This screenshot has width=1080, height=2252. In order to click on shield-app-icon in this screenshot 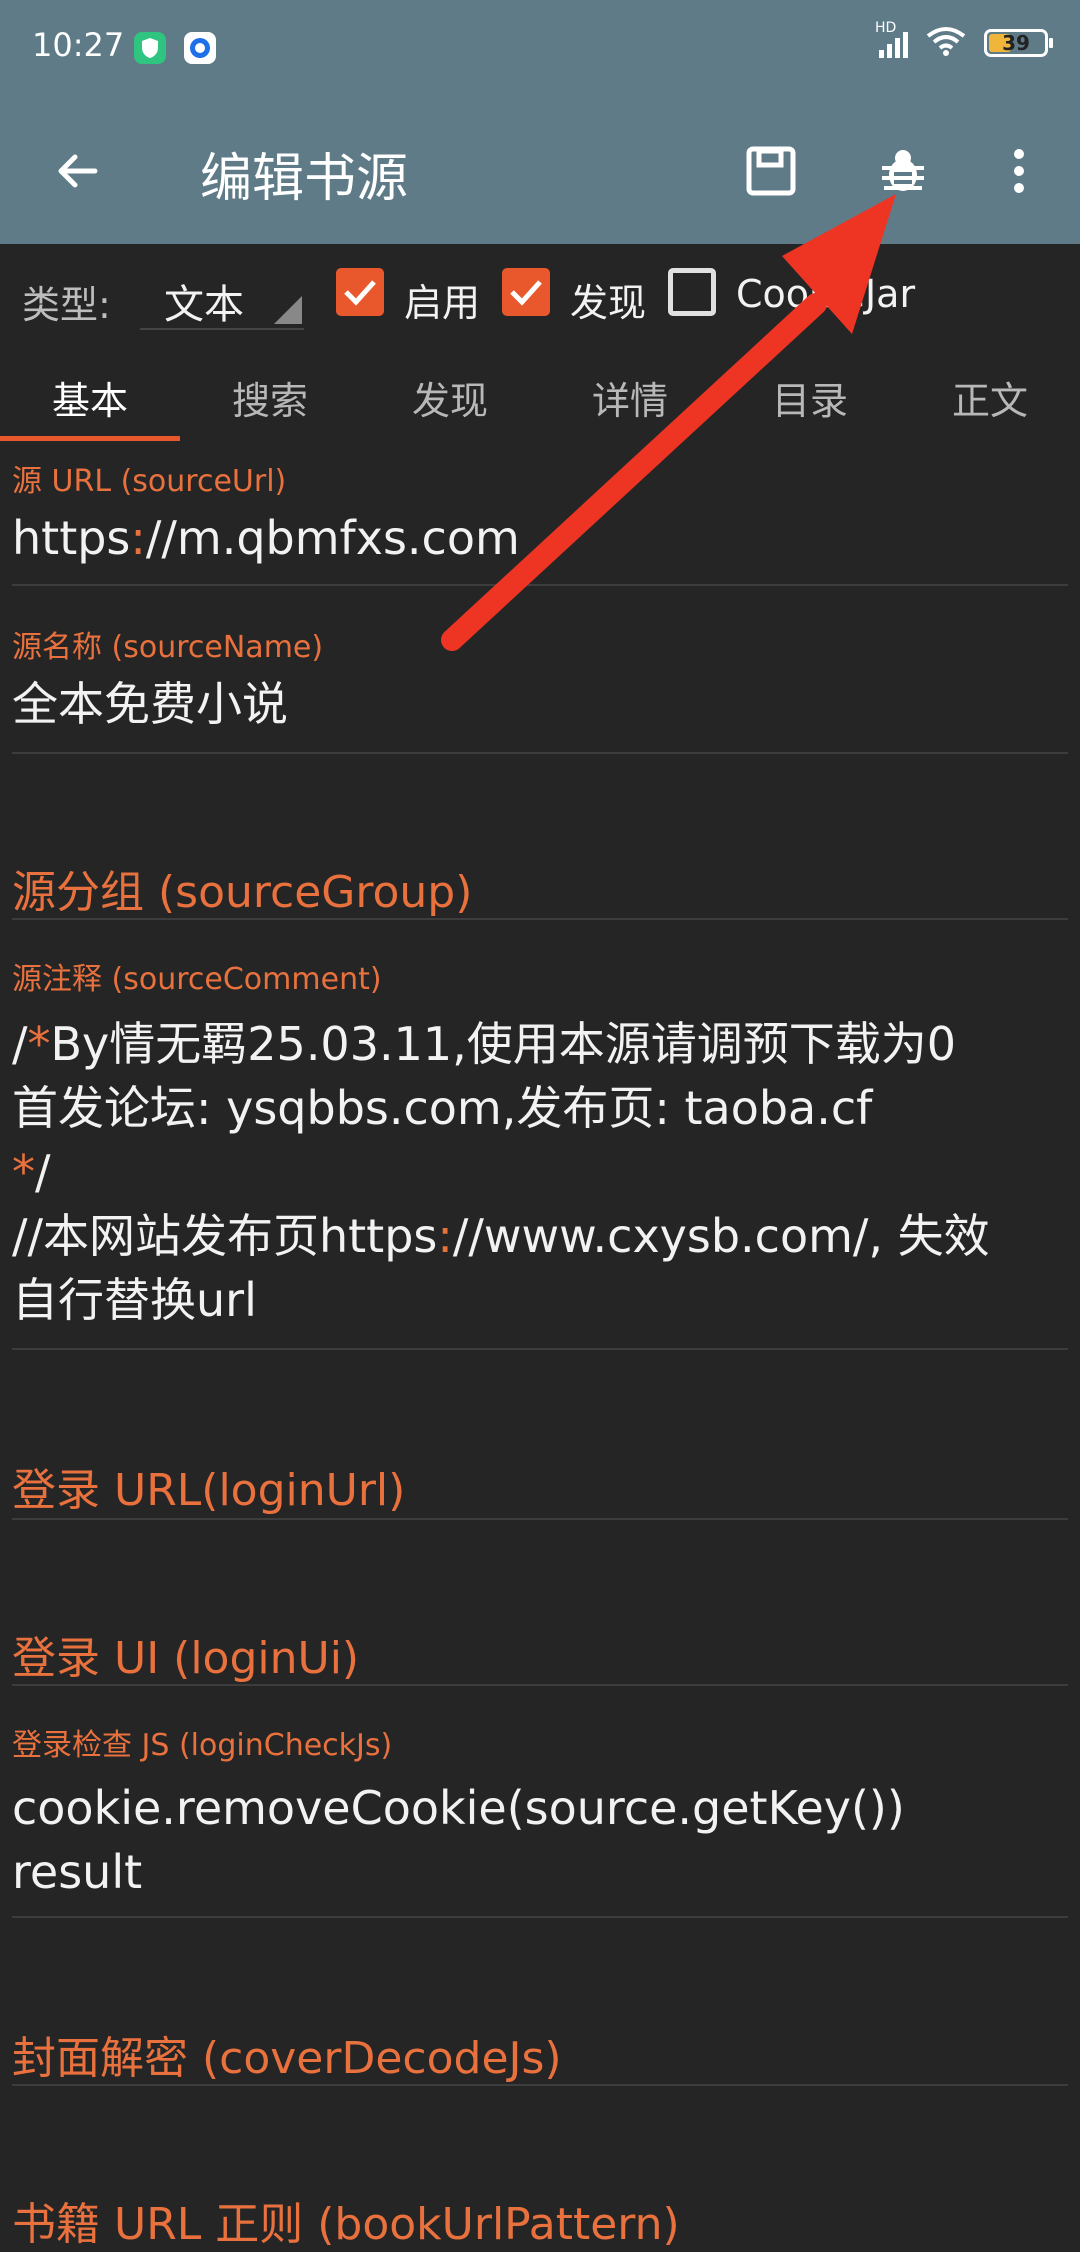, I will do `click(150, 48)`.